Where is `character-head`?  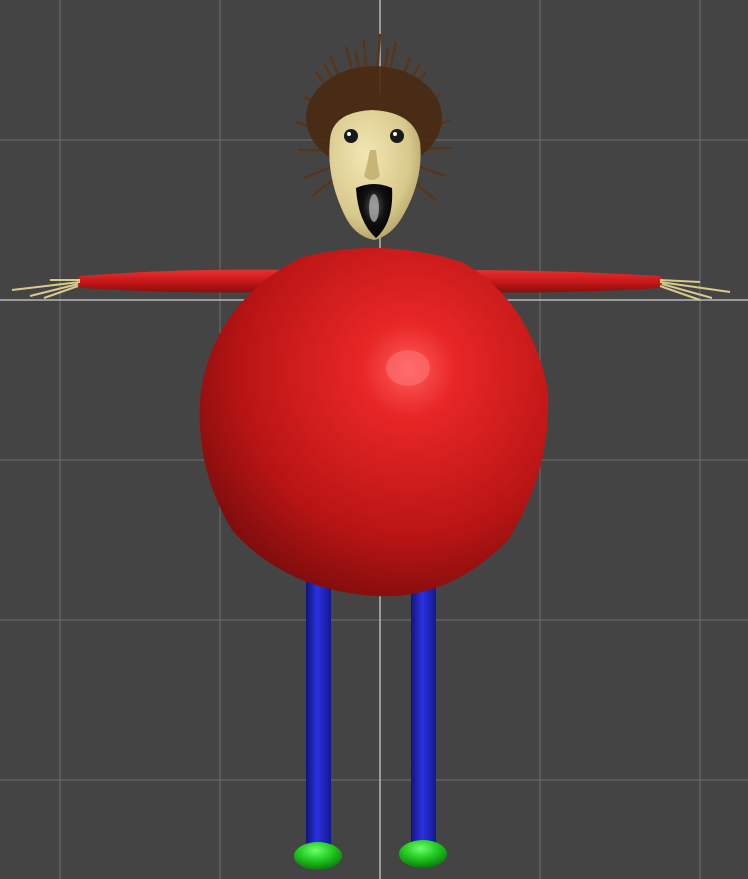 character-head is located at coordinates (375, 175).